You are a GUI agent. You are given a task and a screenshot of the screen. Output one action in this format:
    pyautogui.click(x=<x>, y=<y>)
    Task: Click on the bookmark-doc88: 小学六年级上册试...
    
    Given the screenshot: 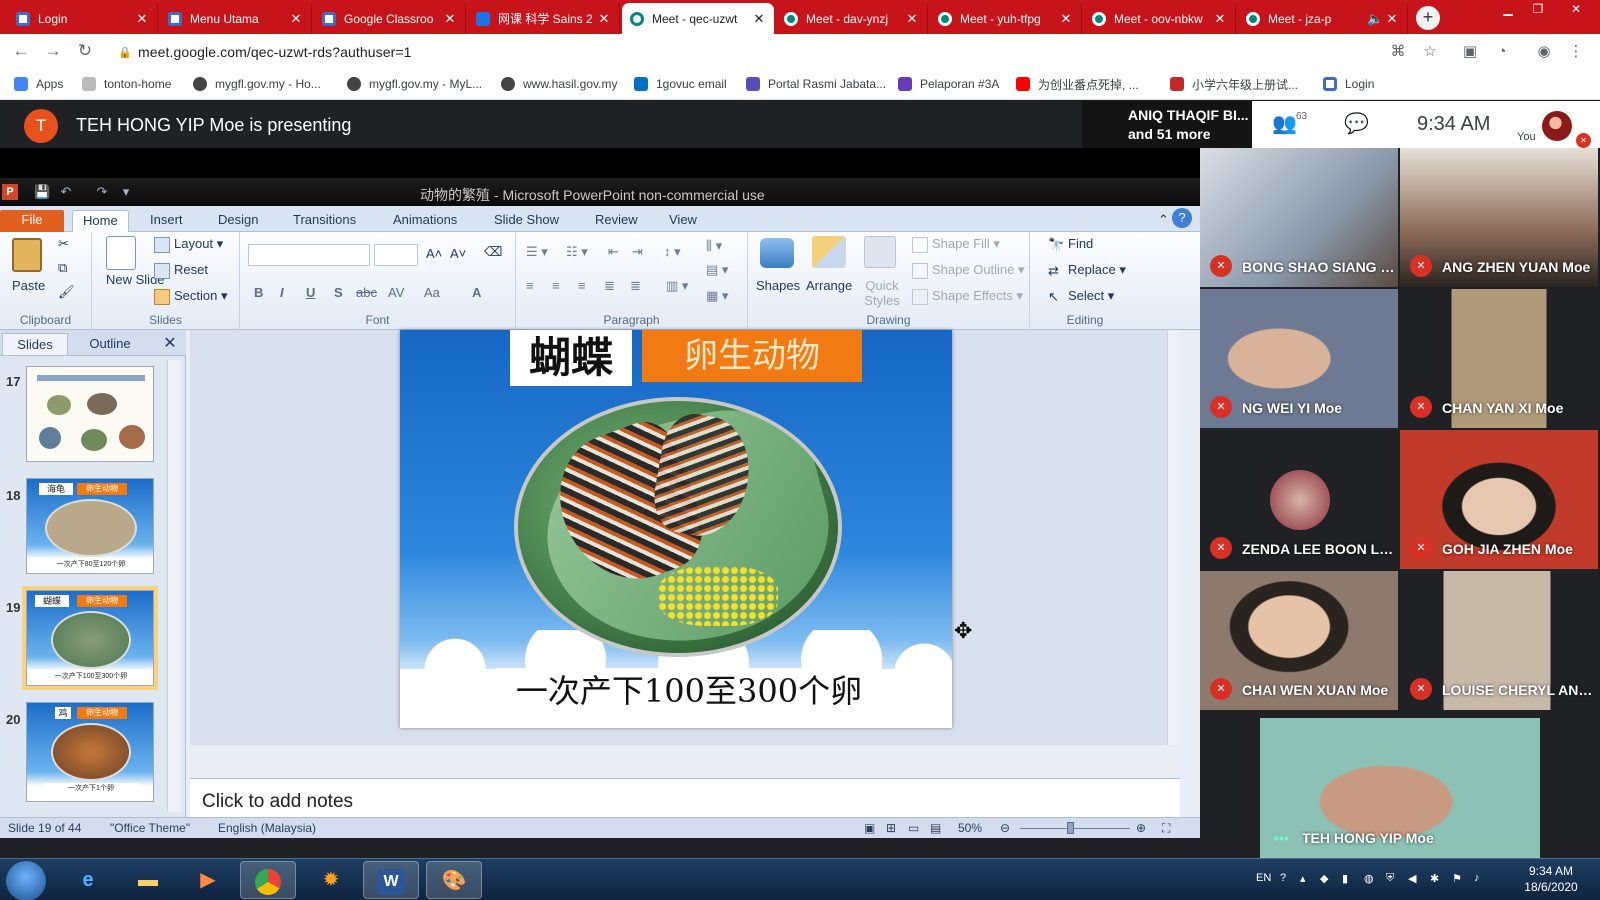 What is the action you would take?
    pyautogui.click(x=1234, y=84)
    